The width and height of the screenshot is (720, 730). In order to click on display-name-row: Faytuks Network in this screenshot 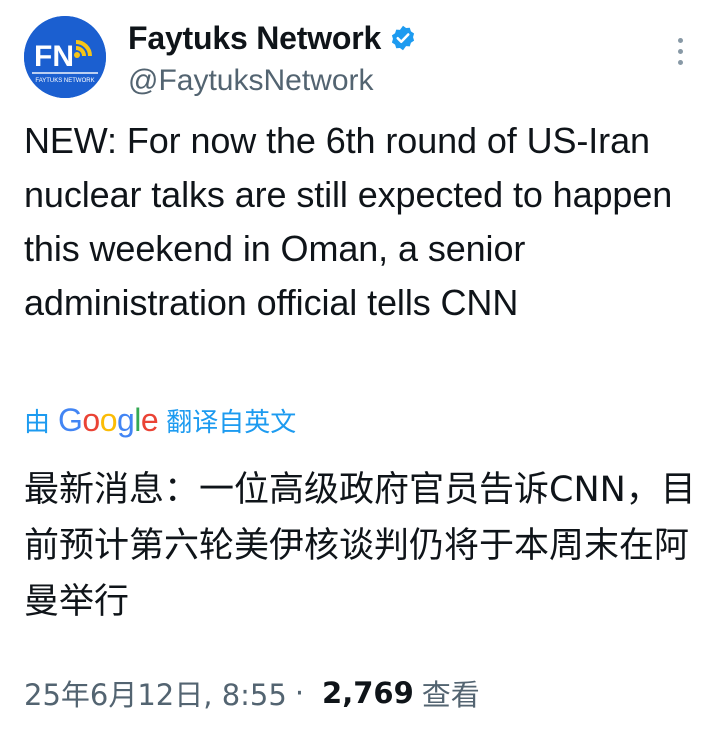, I will do `click(272, 38)`.